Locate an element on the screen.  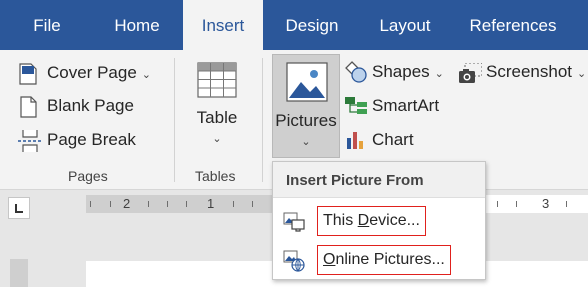
tab-selector is located at coordinates (19, 208).